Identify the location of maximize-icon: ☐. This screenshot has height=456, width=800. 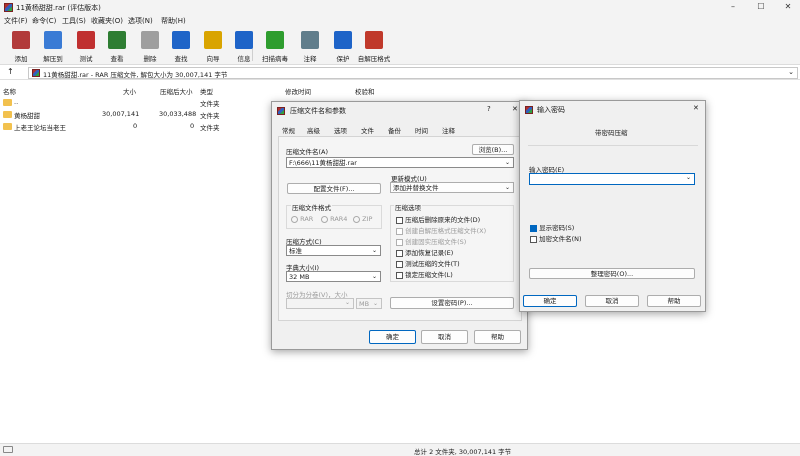
(761, 7).